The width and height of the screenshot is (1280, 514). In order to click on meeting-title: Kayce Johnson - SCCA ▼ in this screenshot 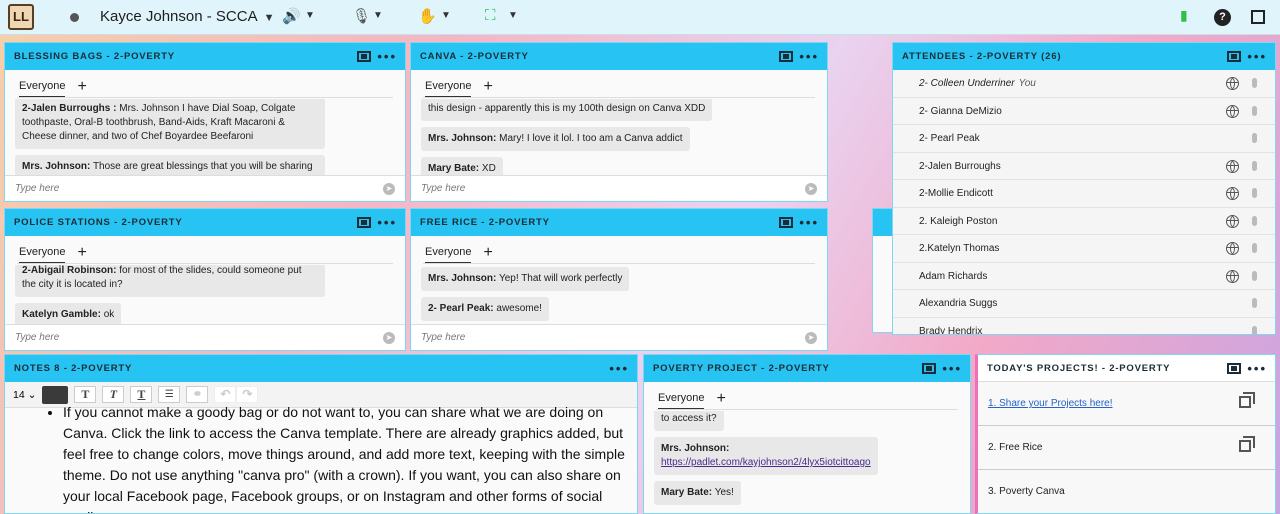, I will do `click(187, 16)`.